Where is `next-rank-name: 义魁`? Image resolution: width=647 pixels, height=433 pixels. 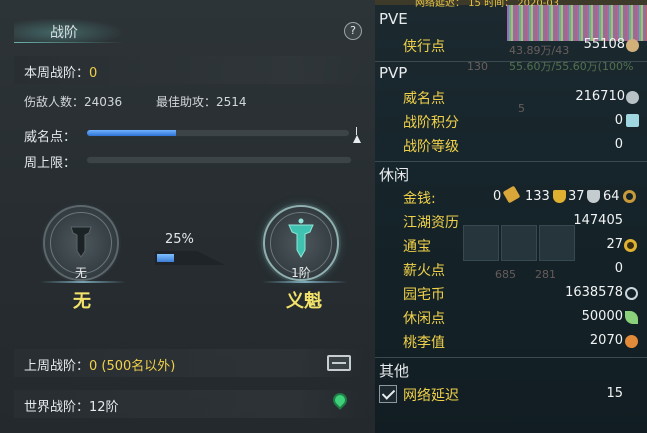 next-rank-name: 义魁 is located at coordinates (304, 301).